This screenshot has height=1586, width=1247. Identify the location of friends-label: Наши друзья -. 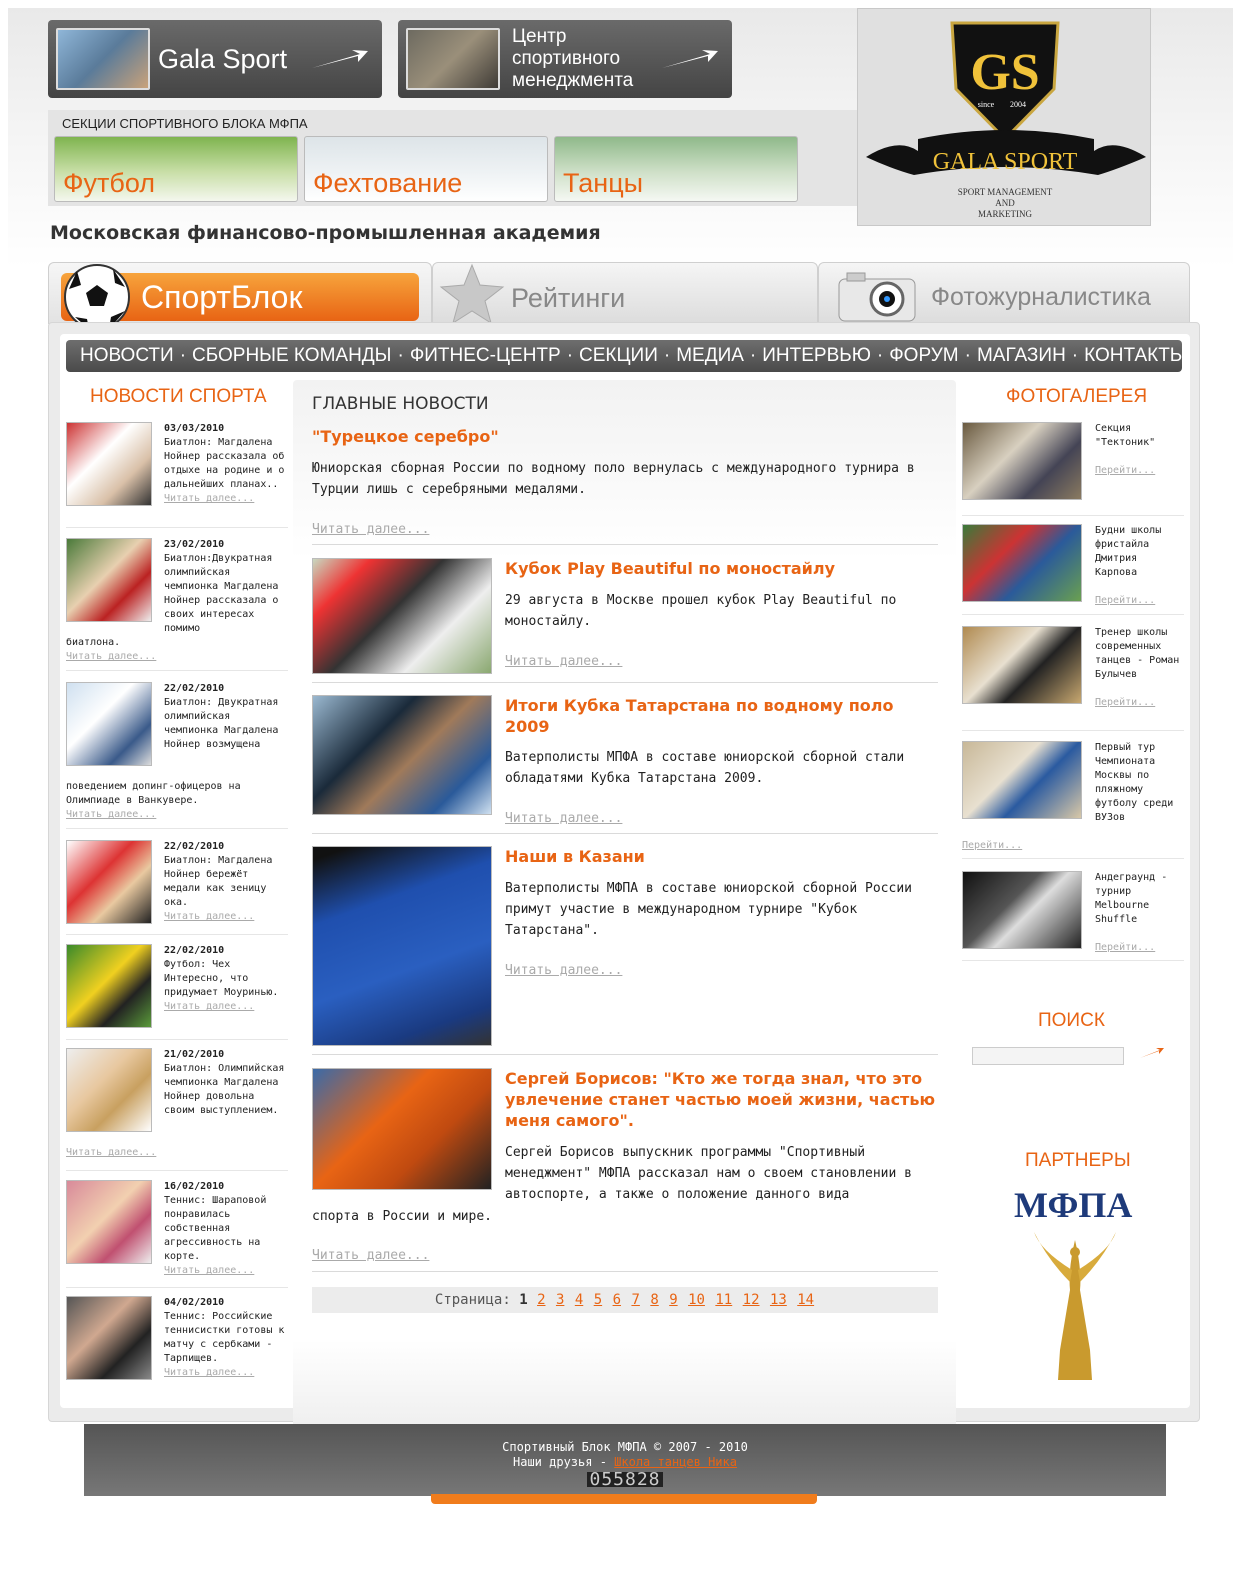
(560, 1462).